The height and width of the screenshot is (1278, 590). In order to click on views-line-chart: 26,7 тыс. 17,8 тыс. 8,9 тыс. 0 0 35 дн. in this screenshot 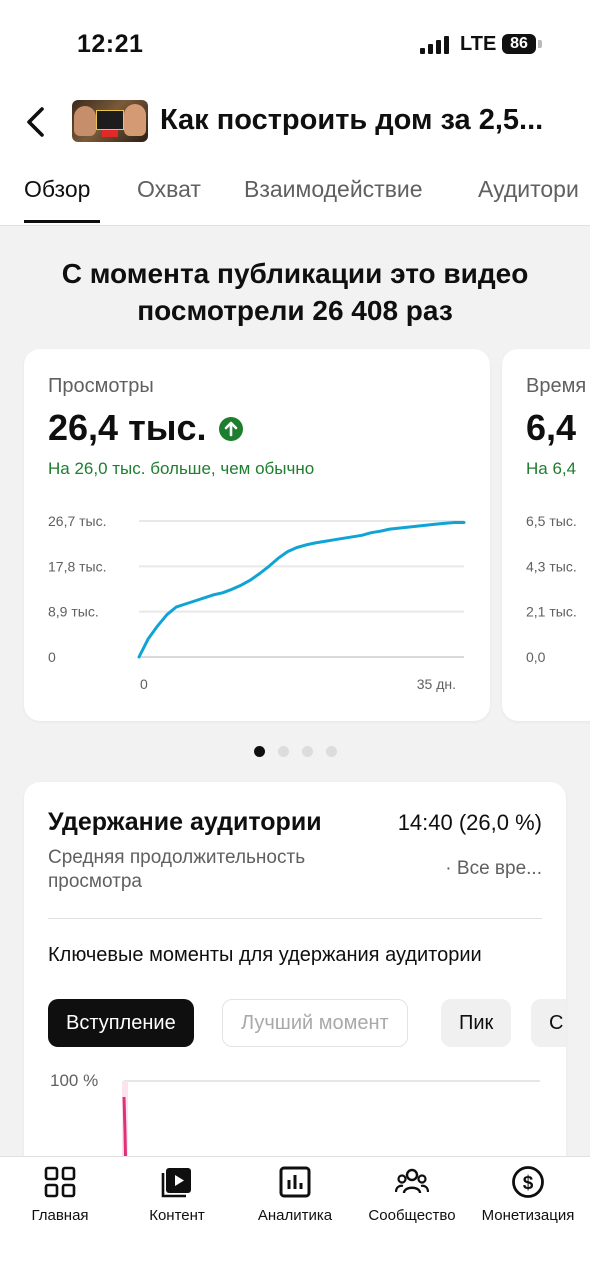, I will do `click(257, 602)`.